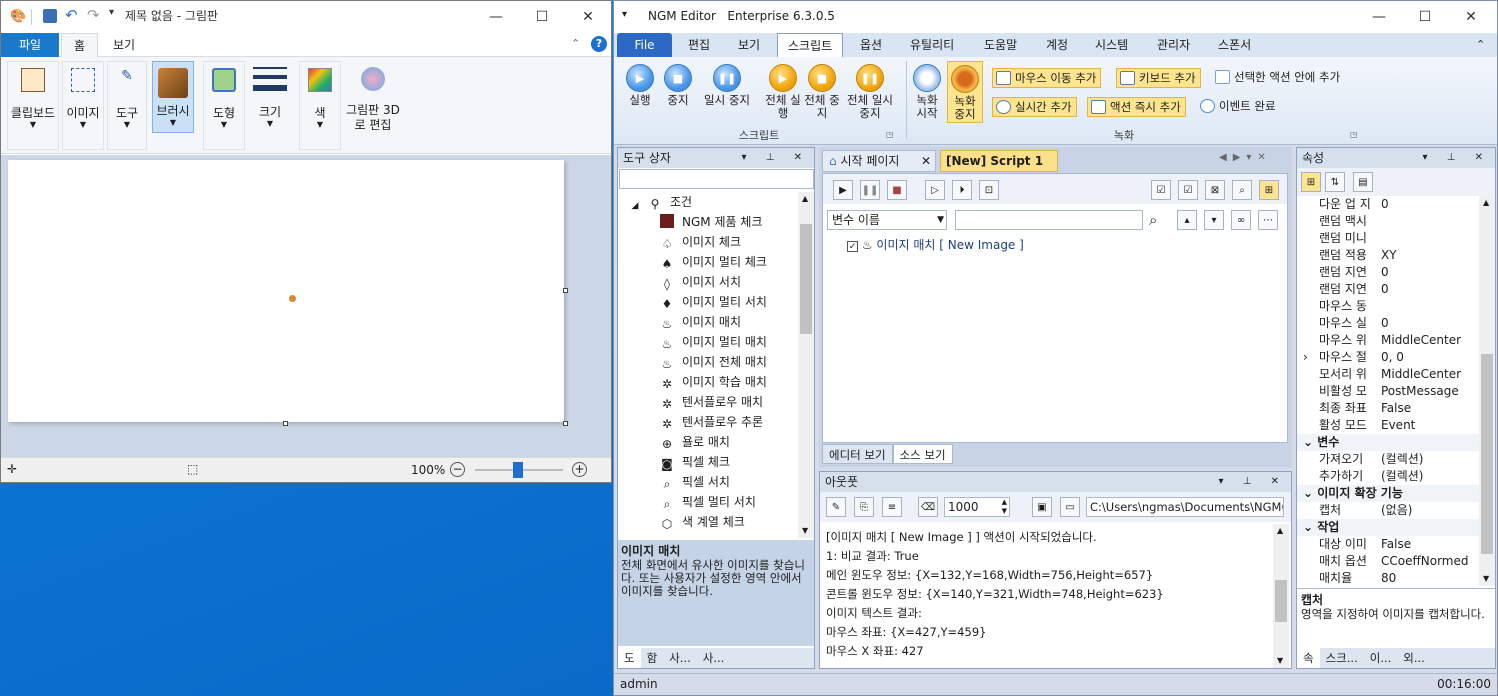 The image size is (1498, 696). Describe the element at coordinates (1238, 107) in the screenshot. I see `event-done-button: 이벤트 완료` at that location.